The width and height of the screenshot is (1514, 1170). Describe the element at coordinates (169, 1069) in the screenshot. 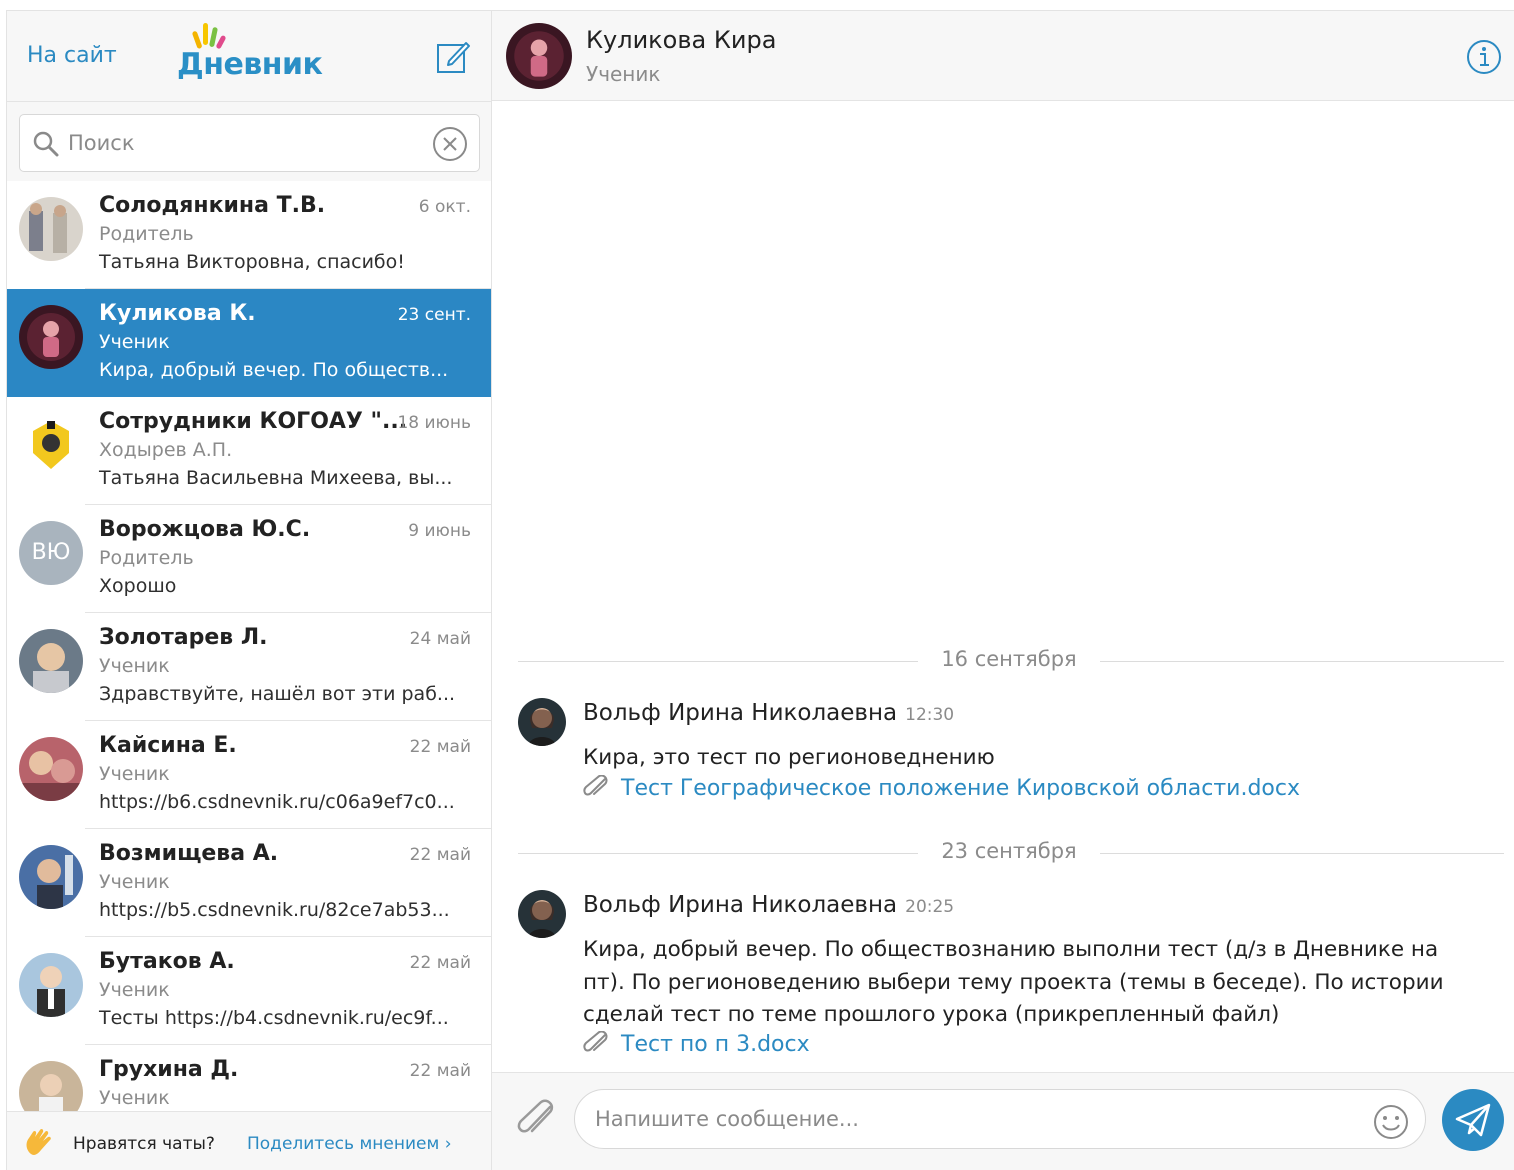

I see `chat-name: Грухина Д.` at that location.